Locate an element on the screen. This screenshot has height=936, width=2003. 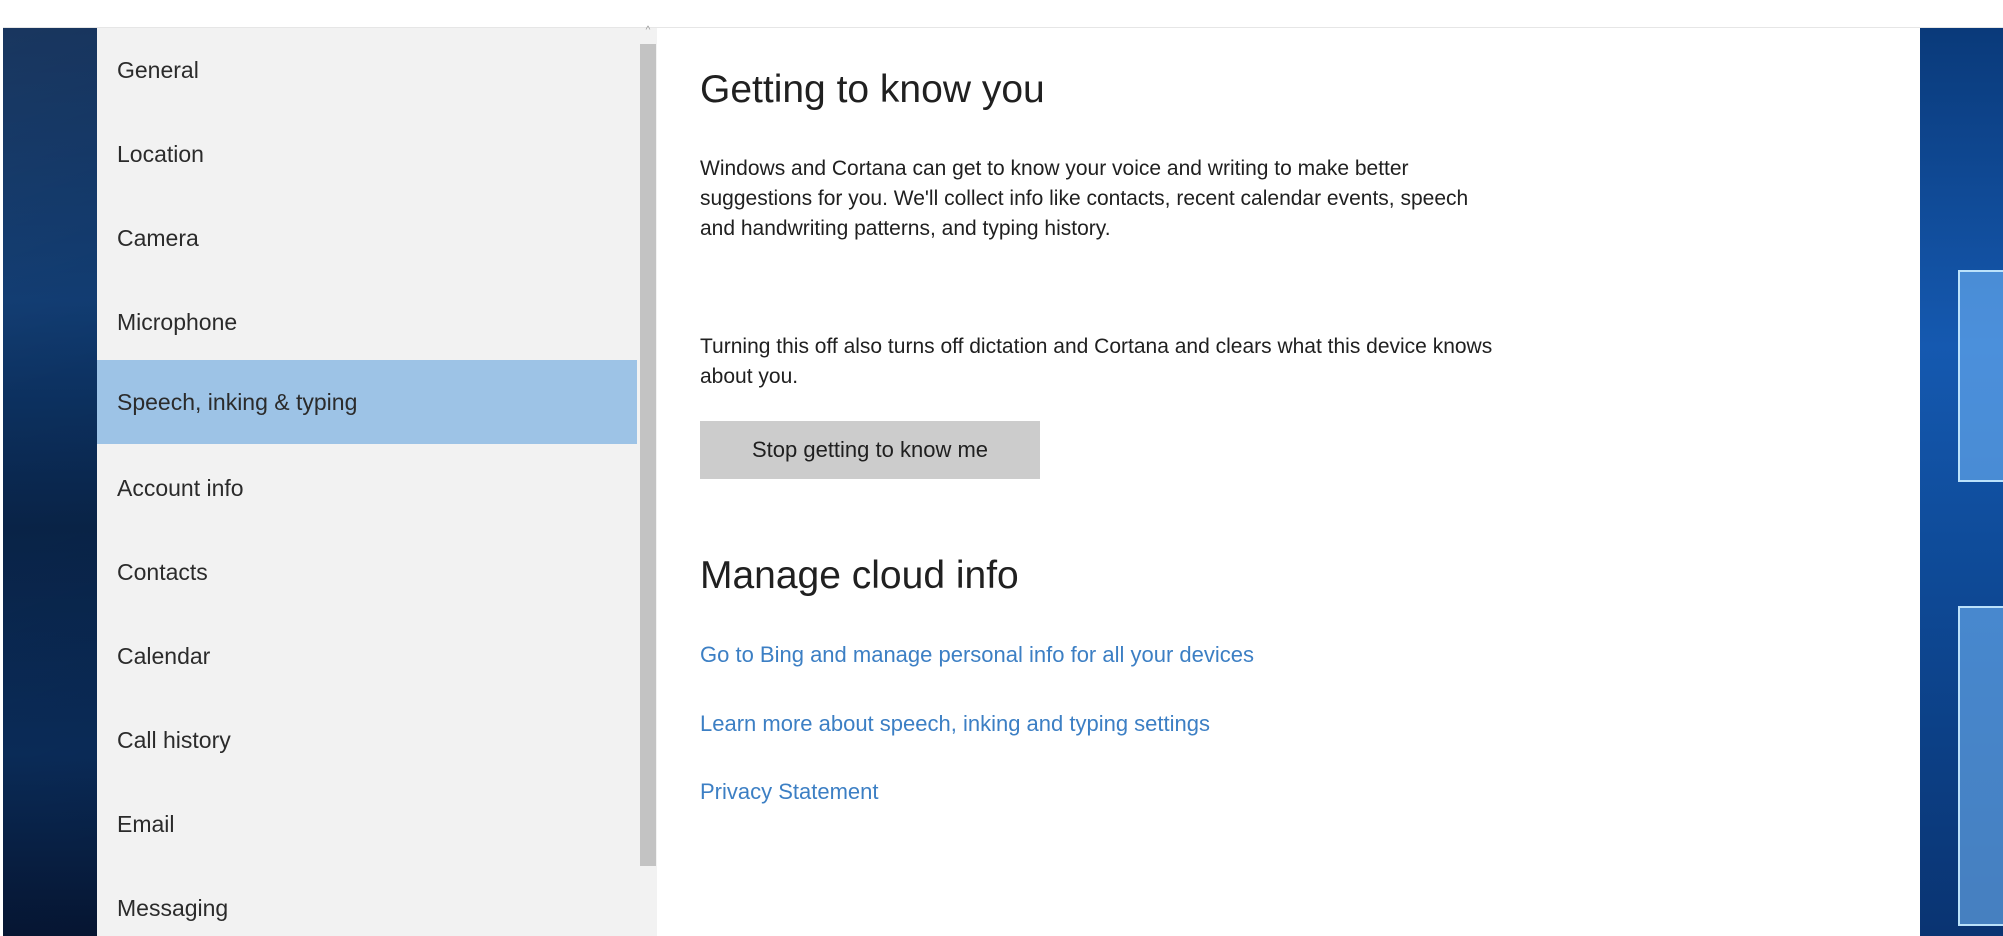
nav-item-location: Location is located at coordinates (367, 154).